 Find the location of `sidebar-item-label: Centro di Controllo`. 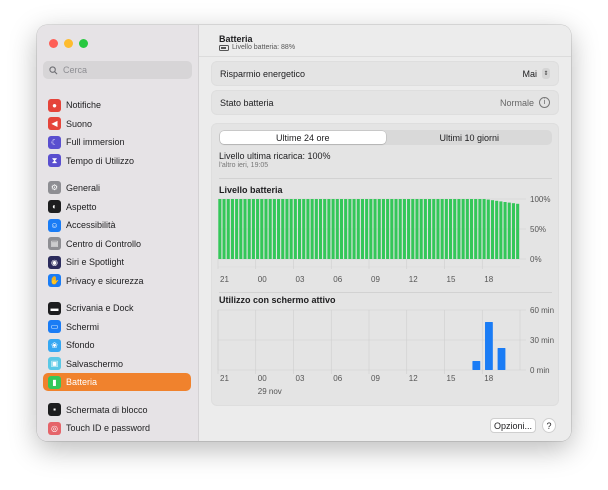

sidebar-item-label: Centro di Controllo is located at coordinates (104, 243).